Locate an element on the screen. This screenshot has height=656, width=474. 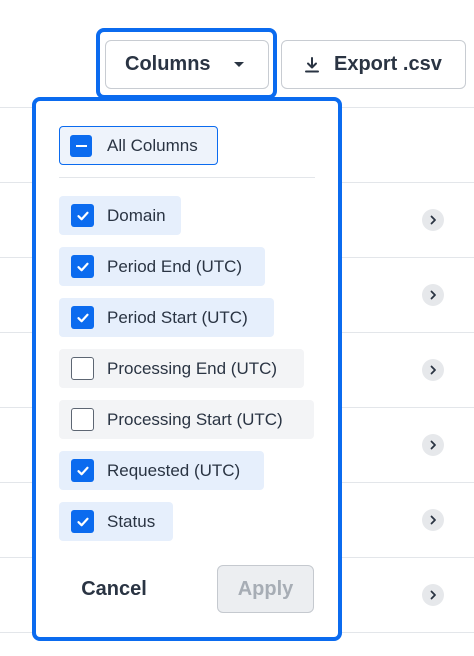
export-csv-button: Export .csv is located at coordinates (373, 64).